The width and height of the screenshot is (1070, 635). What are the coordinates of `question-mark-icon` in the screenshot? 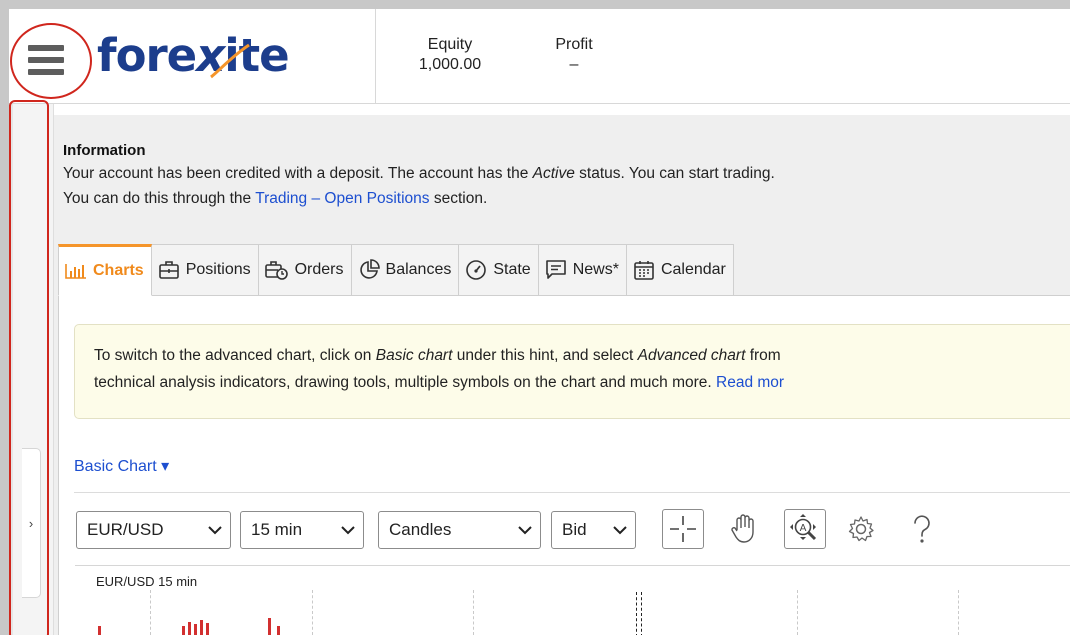 It's located at (922, 529).